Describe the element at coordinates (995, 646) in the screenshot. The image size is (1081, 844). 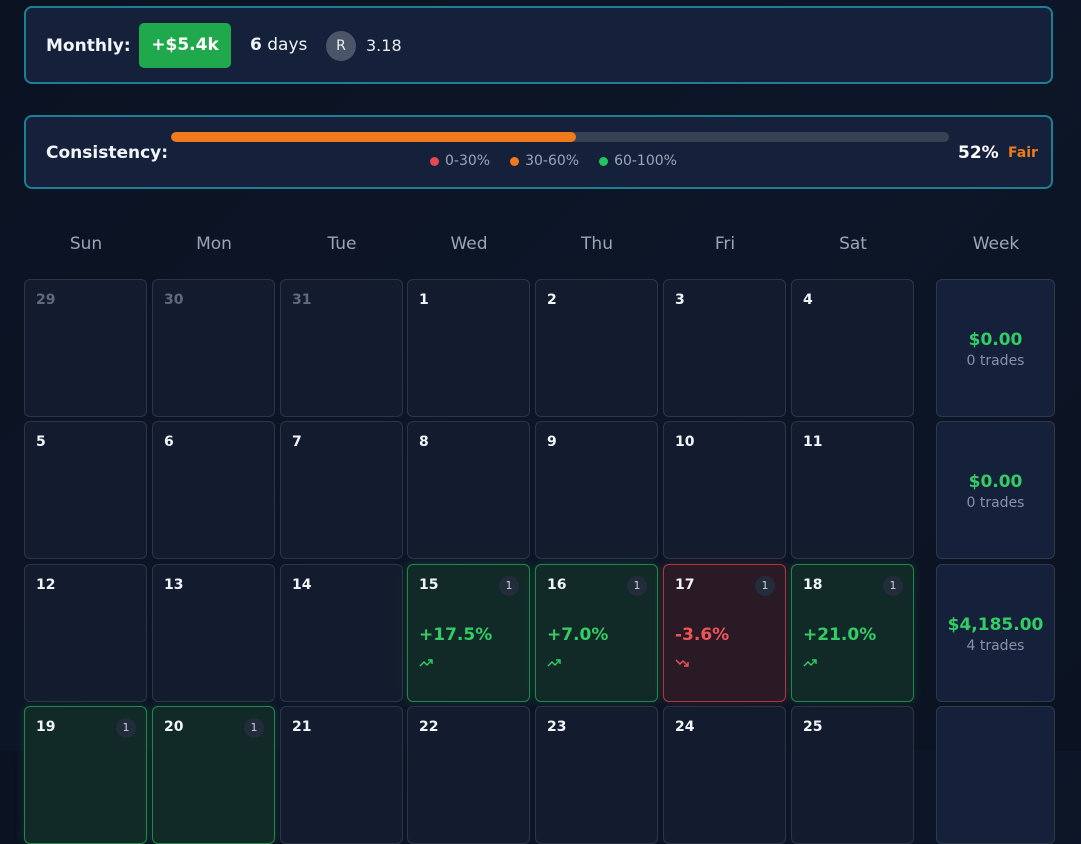
I see `week-trade-count: 4 trades` at that location.